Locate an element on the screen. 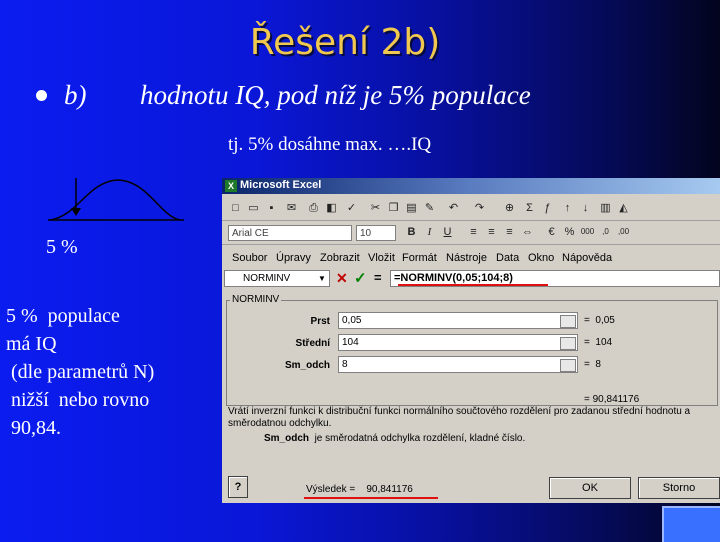 The width and height of the screenshot is (720, 542). excel-logo-icon: X is located at coordinates (231, 186).